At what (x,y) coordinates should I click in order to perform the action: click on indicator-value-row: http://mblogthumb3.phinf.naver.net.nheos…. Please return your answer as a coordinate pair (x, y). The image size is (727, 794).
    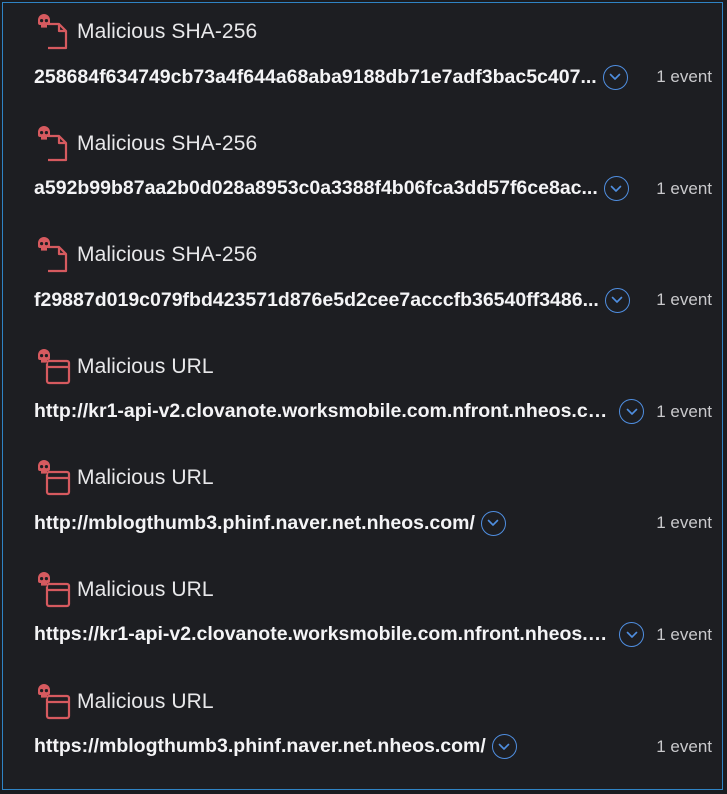
    Looking at the image, I should click on (373, 523).